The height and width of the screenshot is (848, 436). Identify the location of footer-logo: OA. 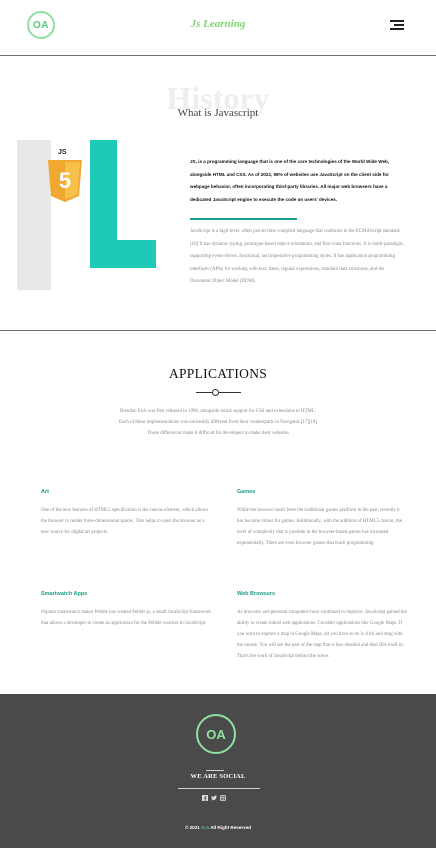
(216, 734).